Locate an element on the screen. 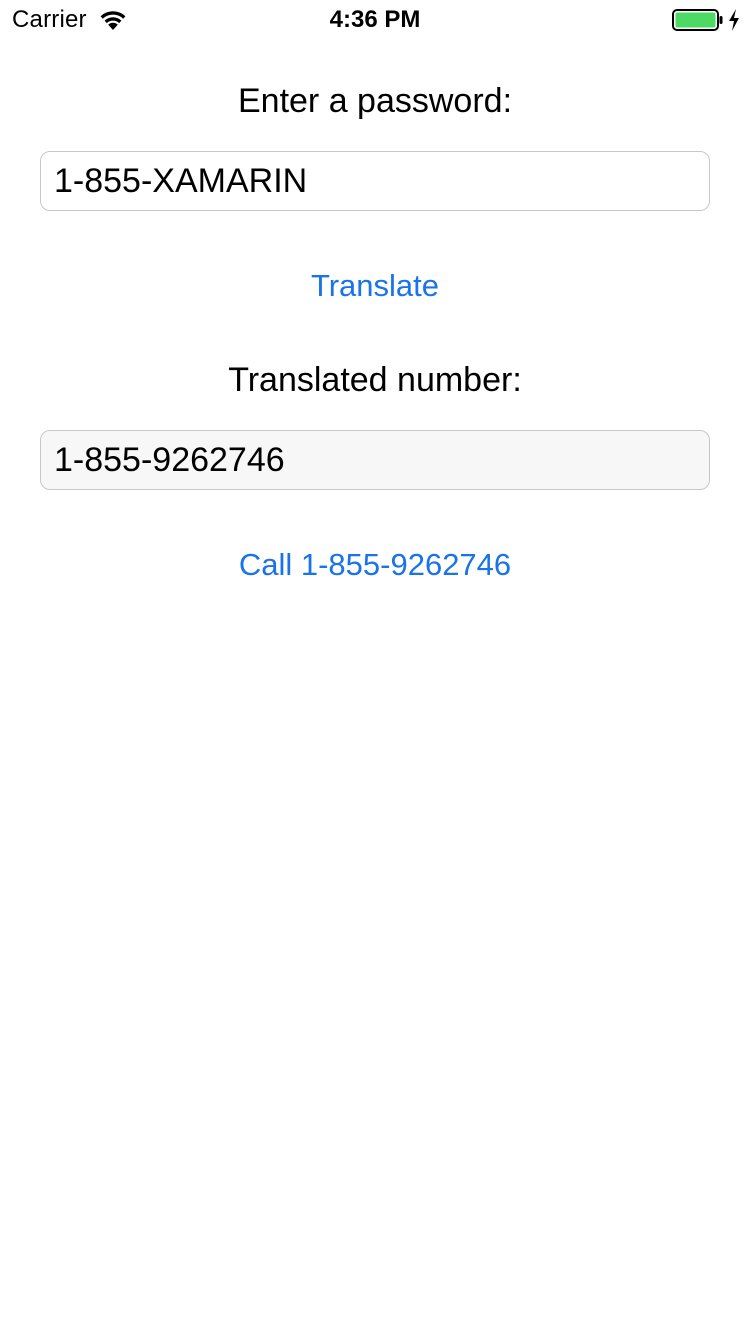 The width and height of the screenshot is (750, 1334). status-time: 4:36 PM is located at coordinates (375, 19).